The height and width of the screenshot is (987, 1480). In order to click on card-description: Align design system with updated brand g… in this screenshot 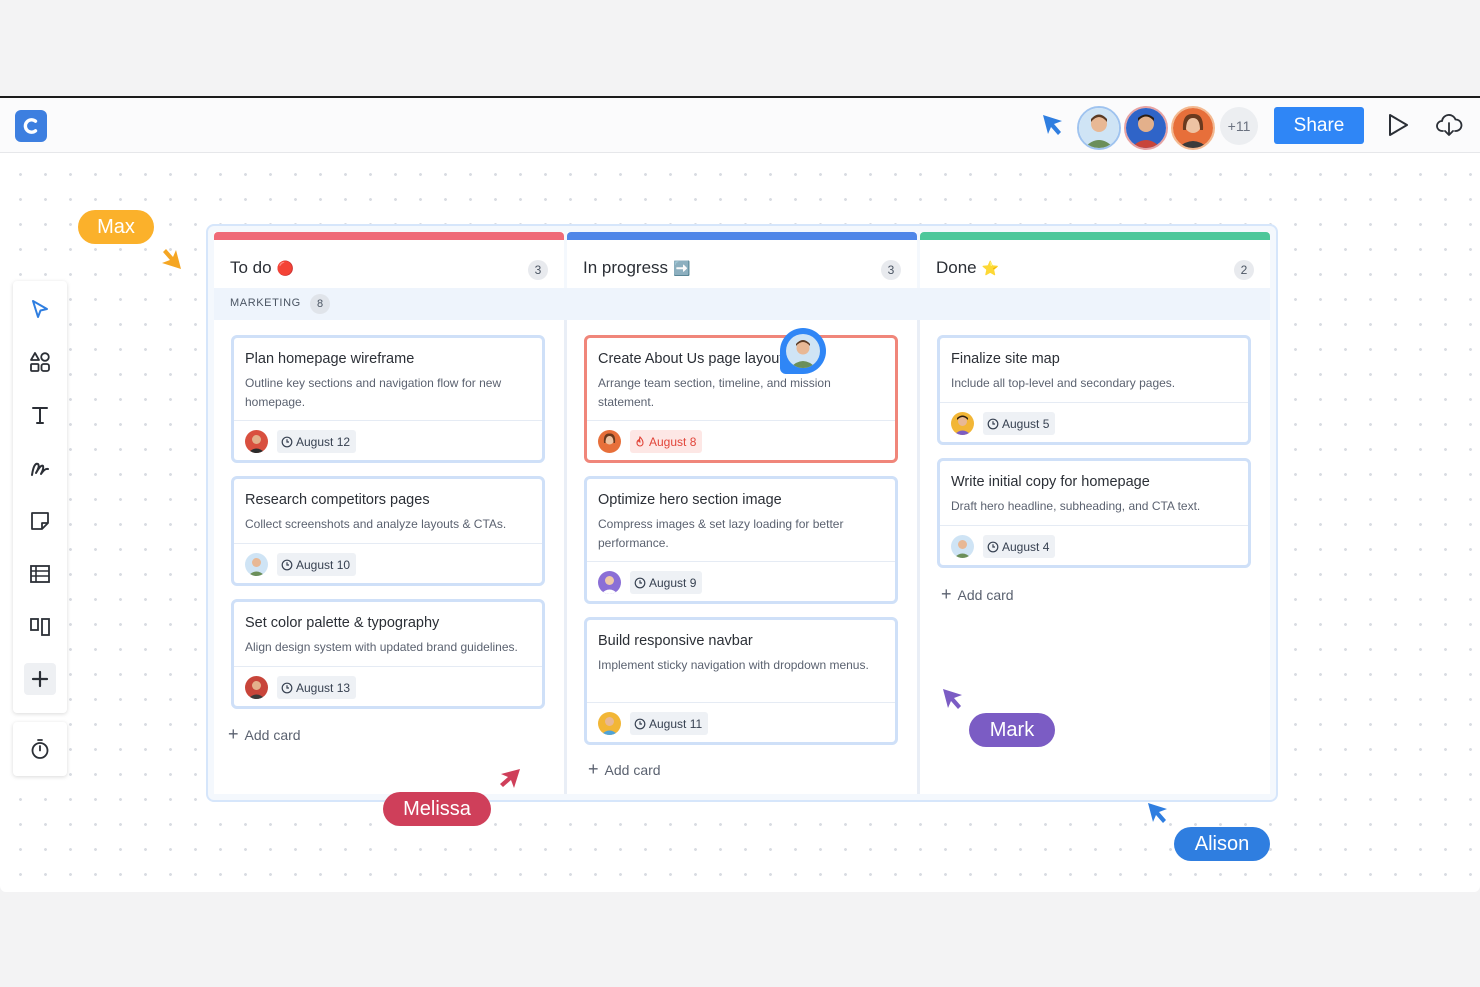, I will do `click(381, 647)`.